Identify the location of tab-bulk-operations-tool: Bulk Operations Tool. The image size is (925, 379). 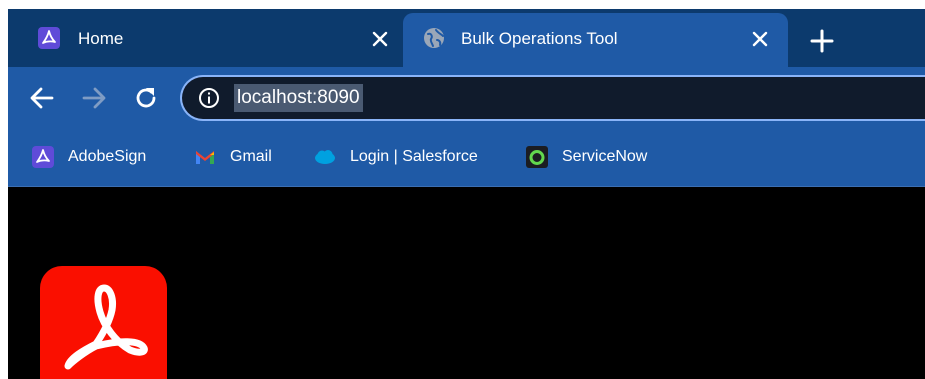
(595, 40).